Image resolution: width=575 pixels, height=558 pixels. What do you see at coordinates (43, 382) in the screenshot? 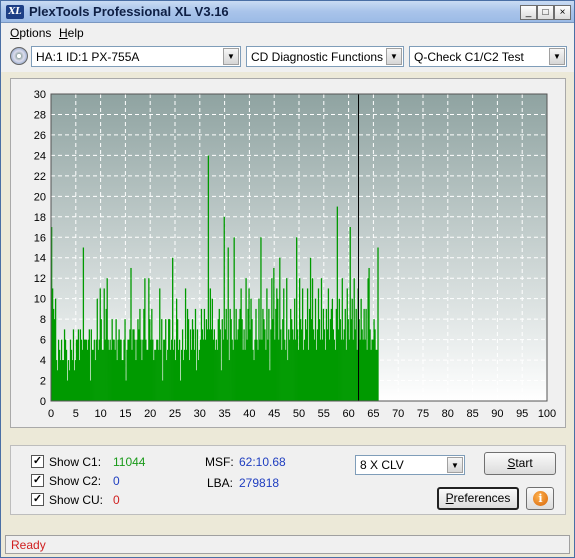
I see `y-tick-label: 2` at bounding box center [43, 382].